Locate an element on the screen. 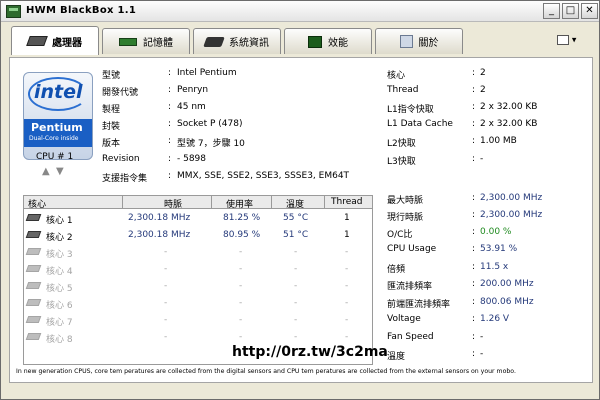 The height and width of the screenshot is (400, 600). cpu-prev-button: ▲ is located at coordinates (46, 171).